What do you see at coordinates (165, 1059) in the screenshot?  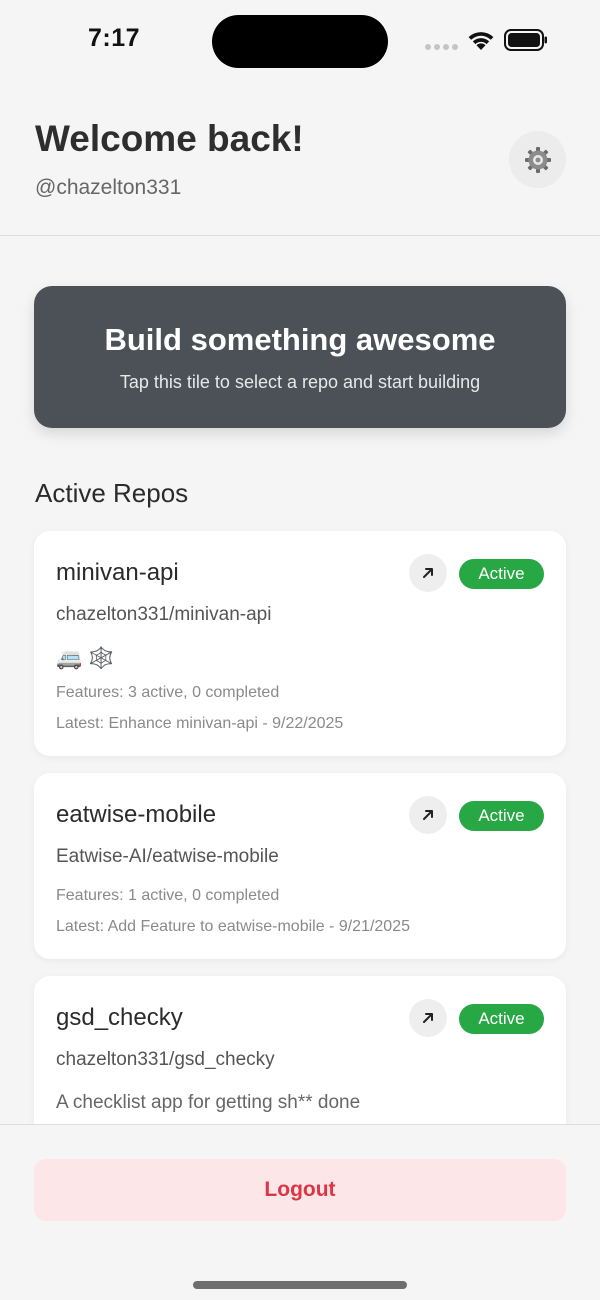 I see `repo-full-name: chazelton331/gsd_checky` at bounding box center [165, 1059].